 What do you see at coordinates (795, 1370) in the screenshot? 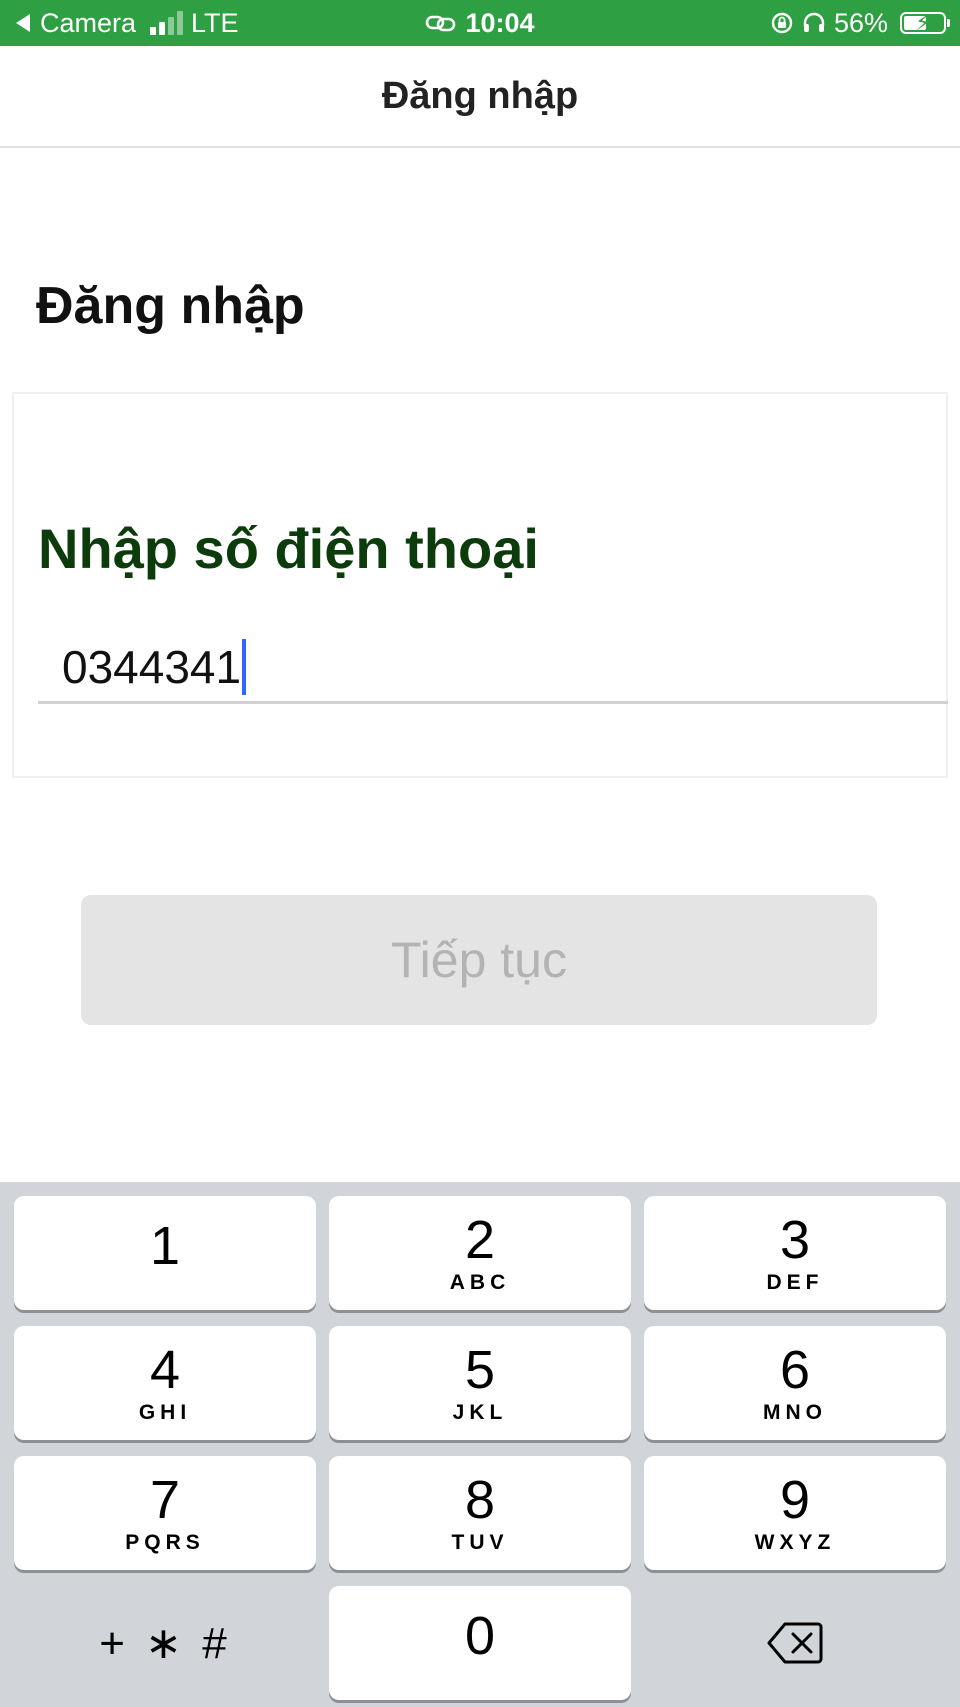
I see `key-digit: 6` at bounding box center [795, 1370].